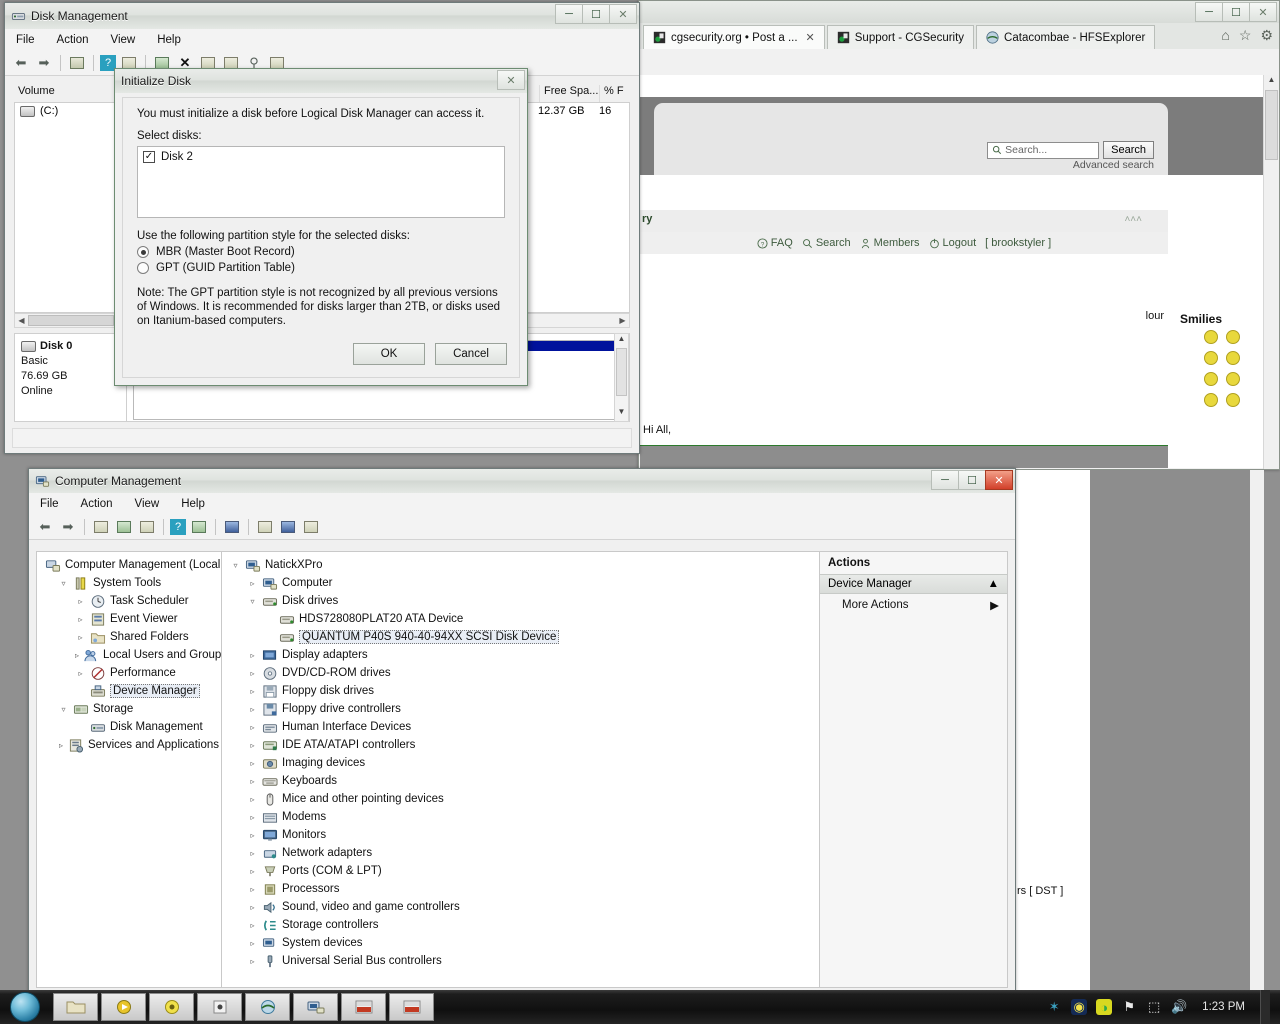 The height and width of the screenshot is (1024, 1280). I want to click on radio-mbr-indicator, so click(143, 252).